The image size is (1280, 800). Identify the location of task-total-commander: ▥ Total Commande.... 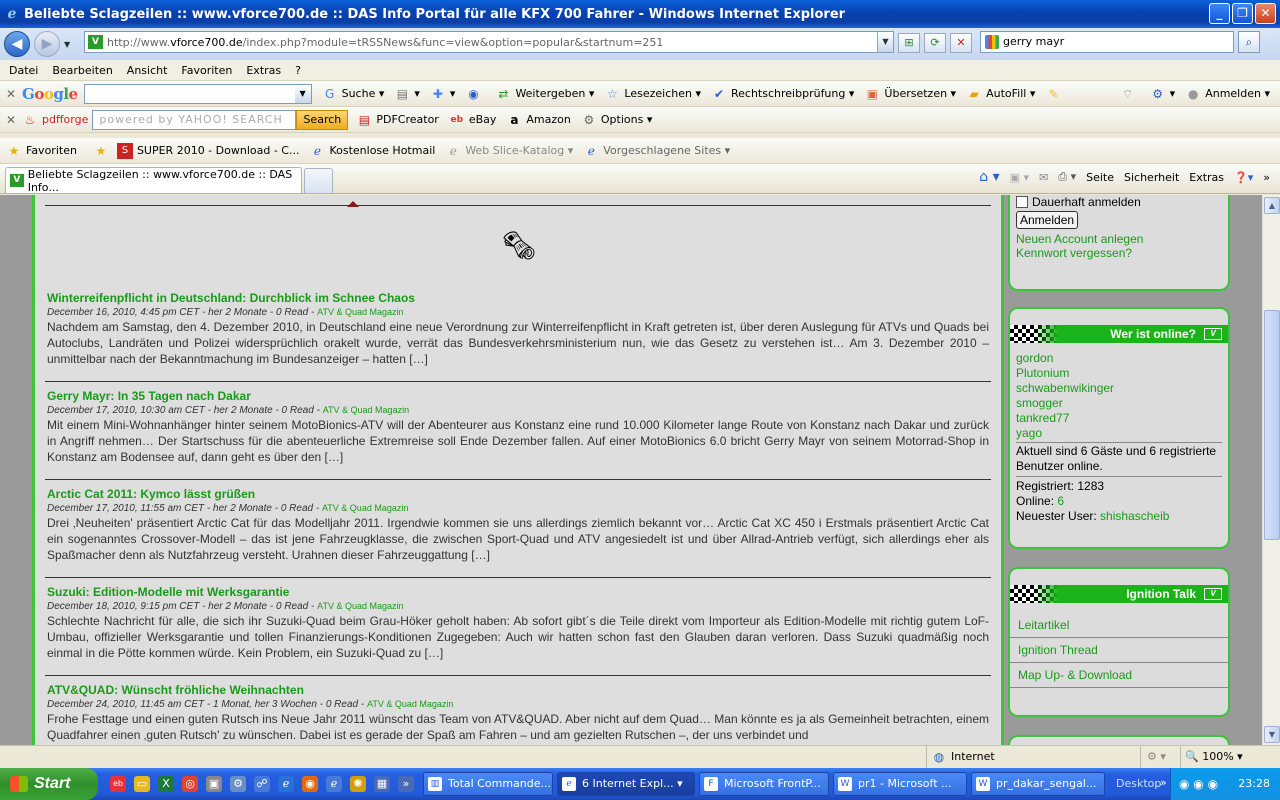
(488, 784).